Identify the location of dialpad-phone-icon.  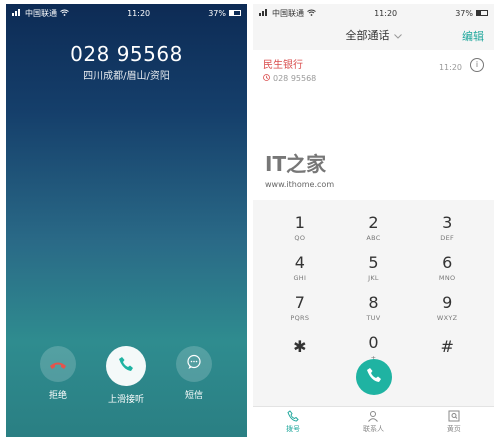
(293, 416).